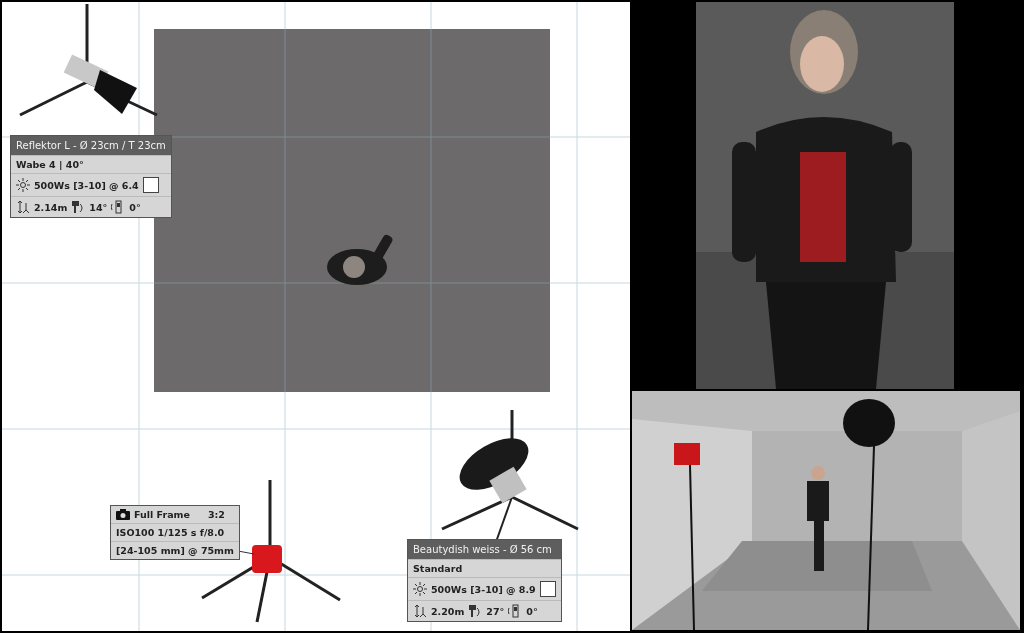 The width and height of the screenshot is (1024, 633). What do you see at coordinates (170, 532) in the screenshot?
I see `exposure-settings: ISO100 1/125 s f/8.0` at bounding box center [170, 532].